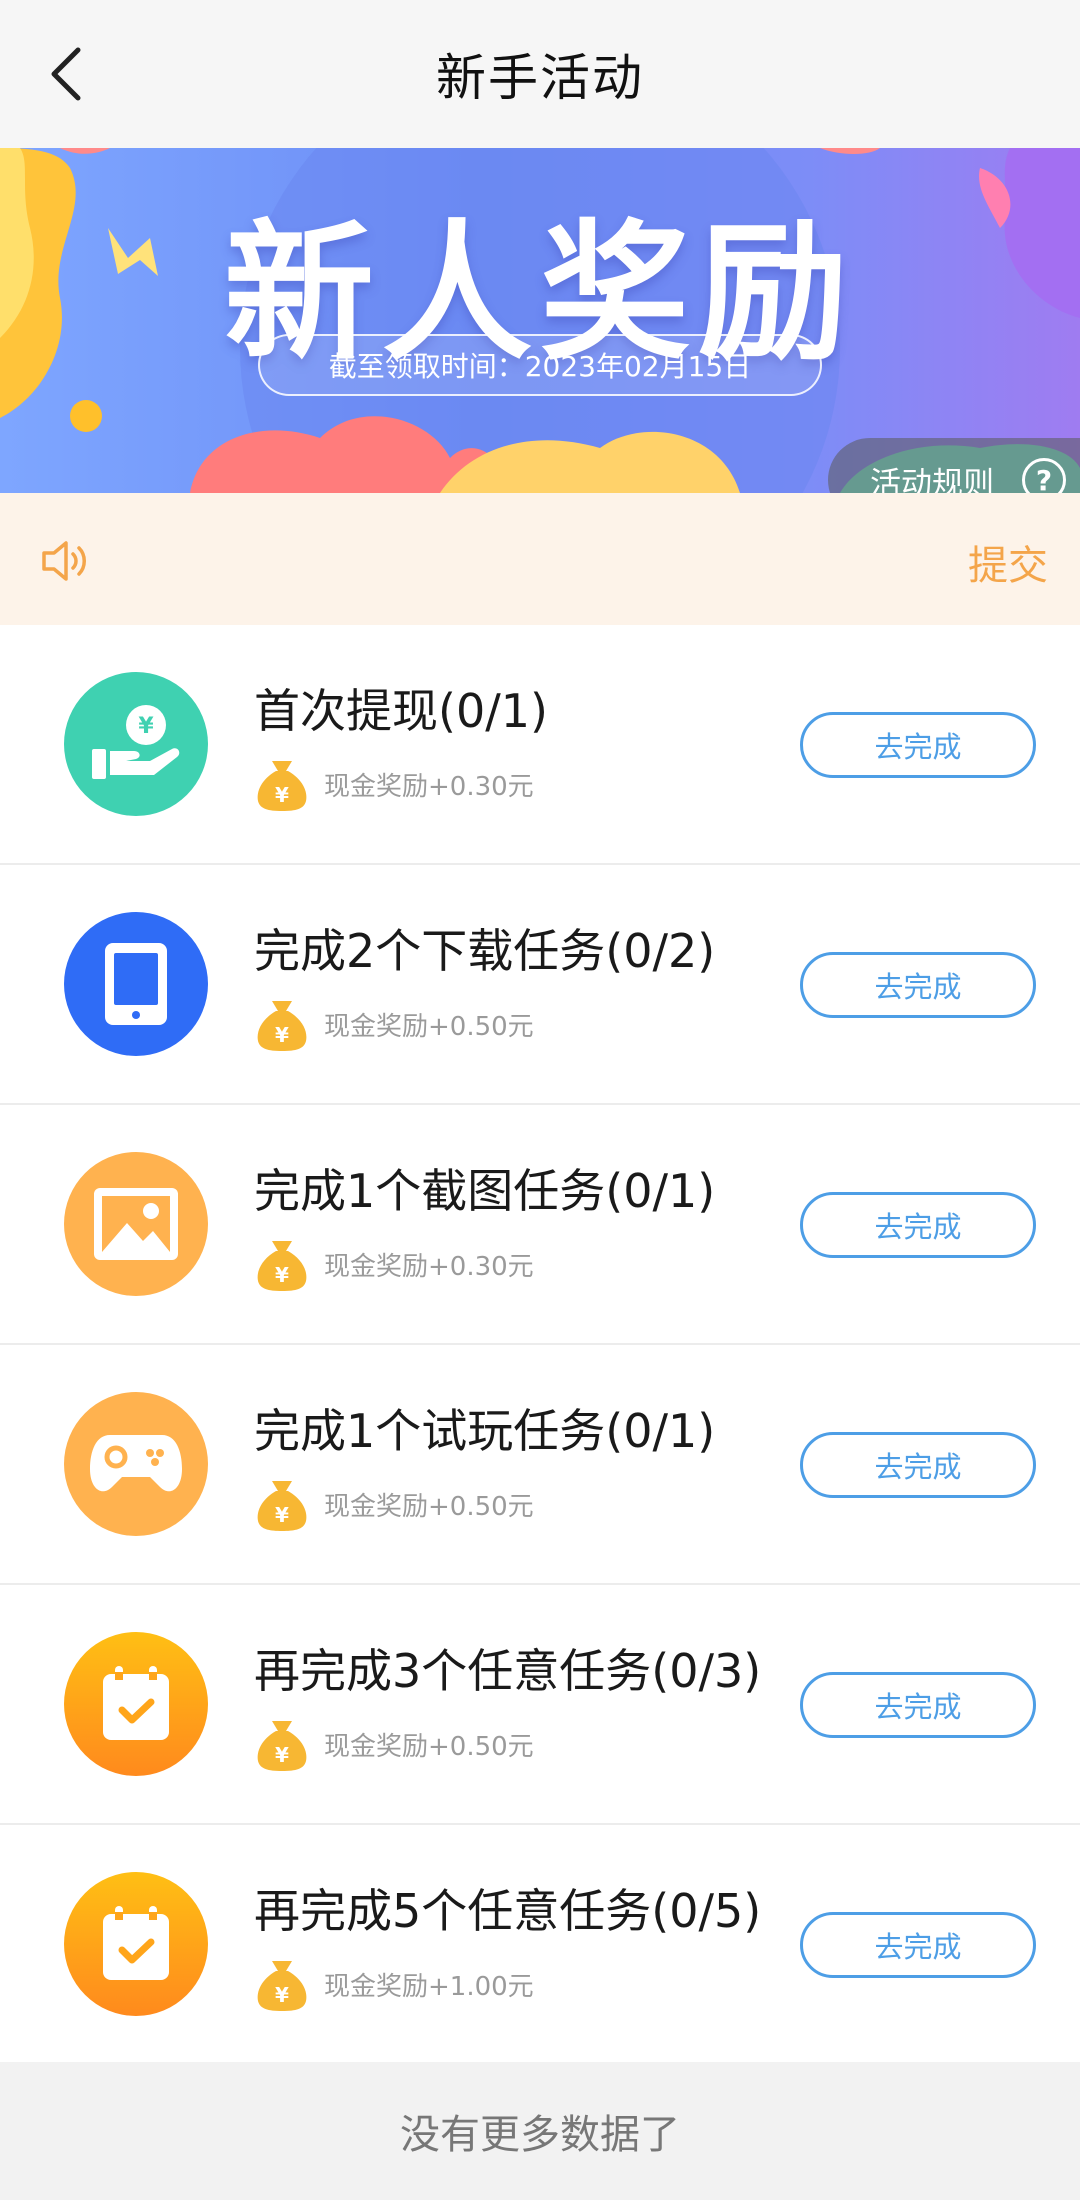 This screenshot has height=2200, width=1080. What do you see at coordinates (540, 985) in the screenshot?
I see `task-item: 完成2个下载任务(0/2) ¥ 现金奖励+0.50元 去完成` at bounding box center [540, 985].